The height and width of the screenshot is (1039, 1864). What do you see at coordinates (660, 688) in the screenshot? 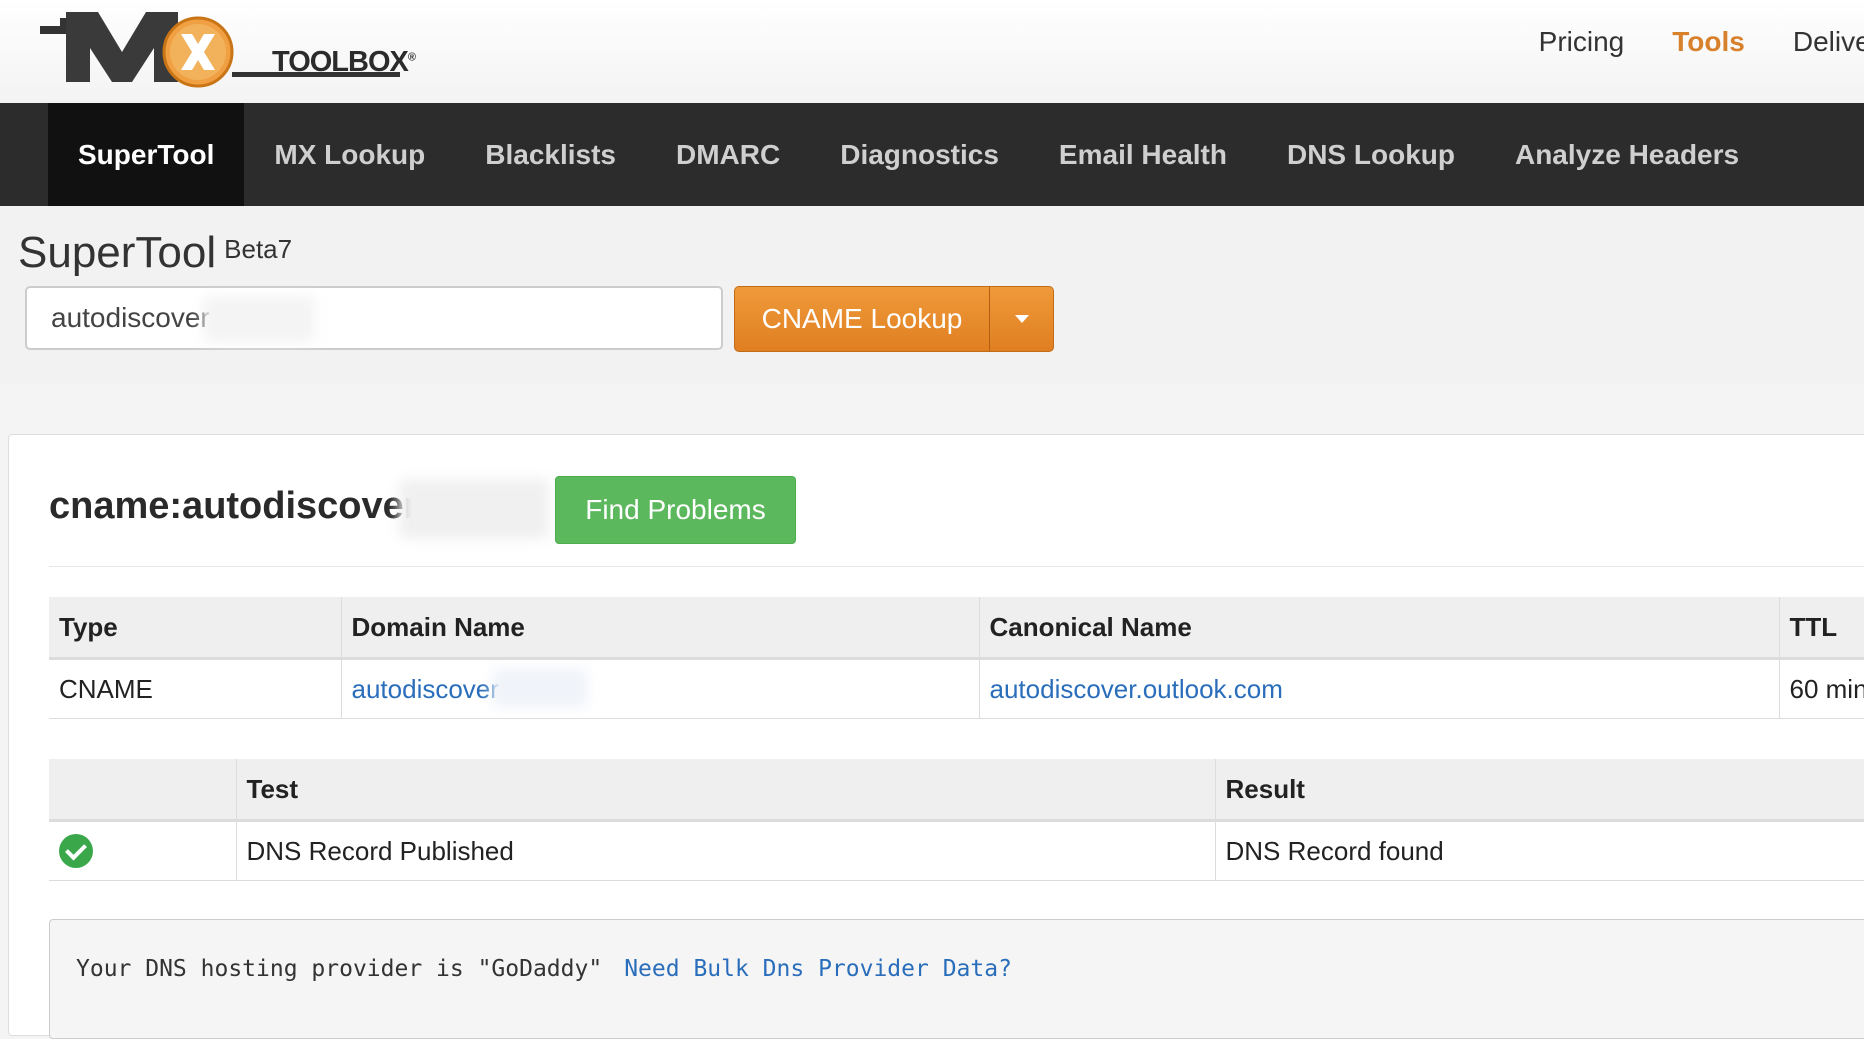
I see `cell-domain-name: autodiscover` at bounding box center [660, 688].